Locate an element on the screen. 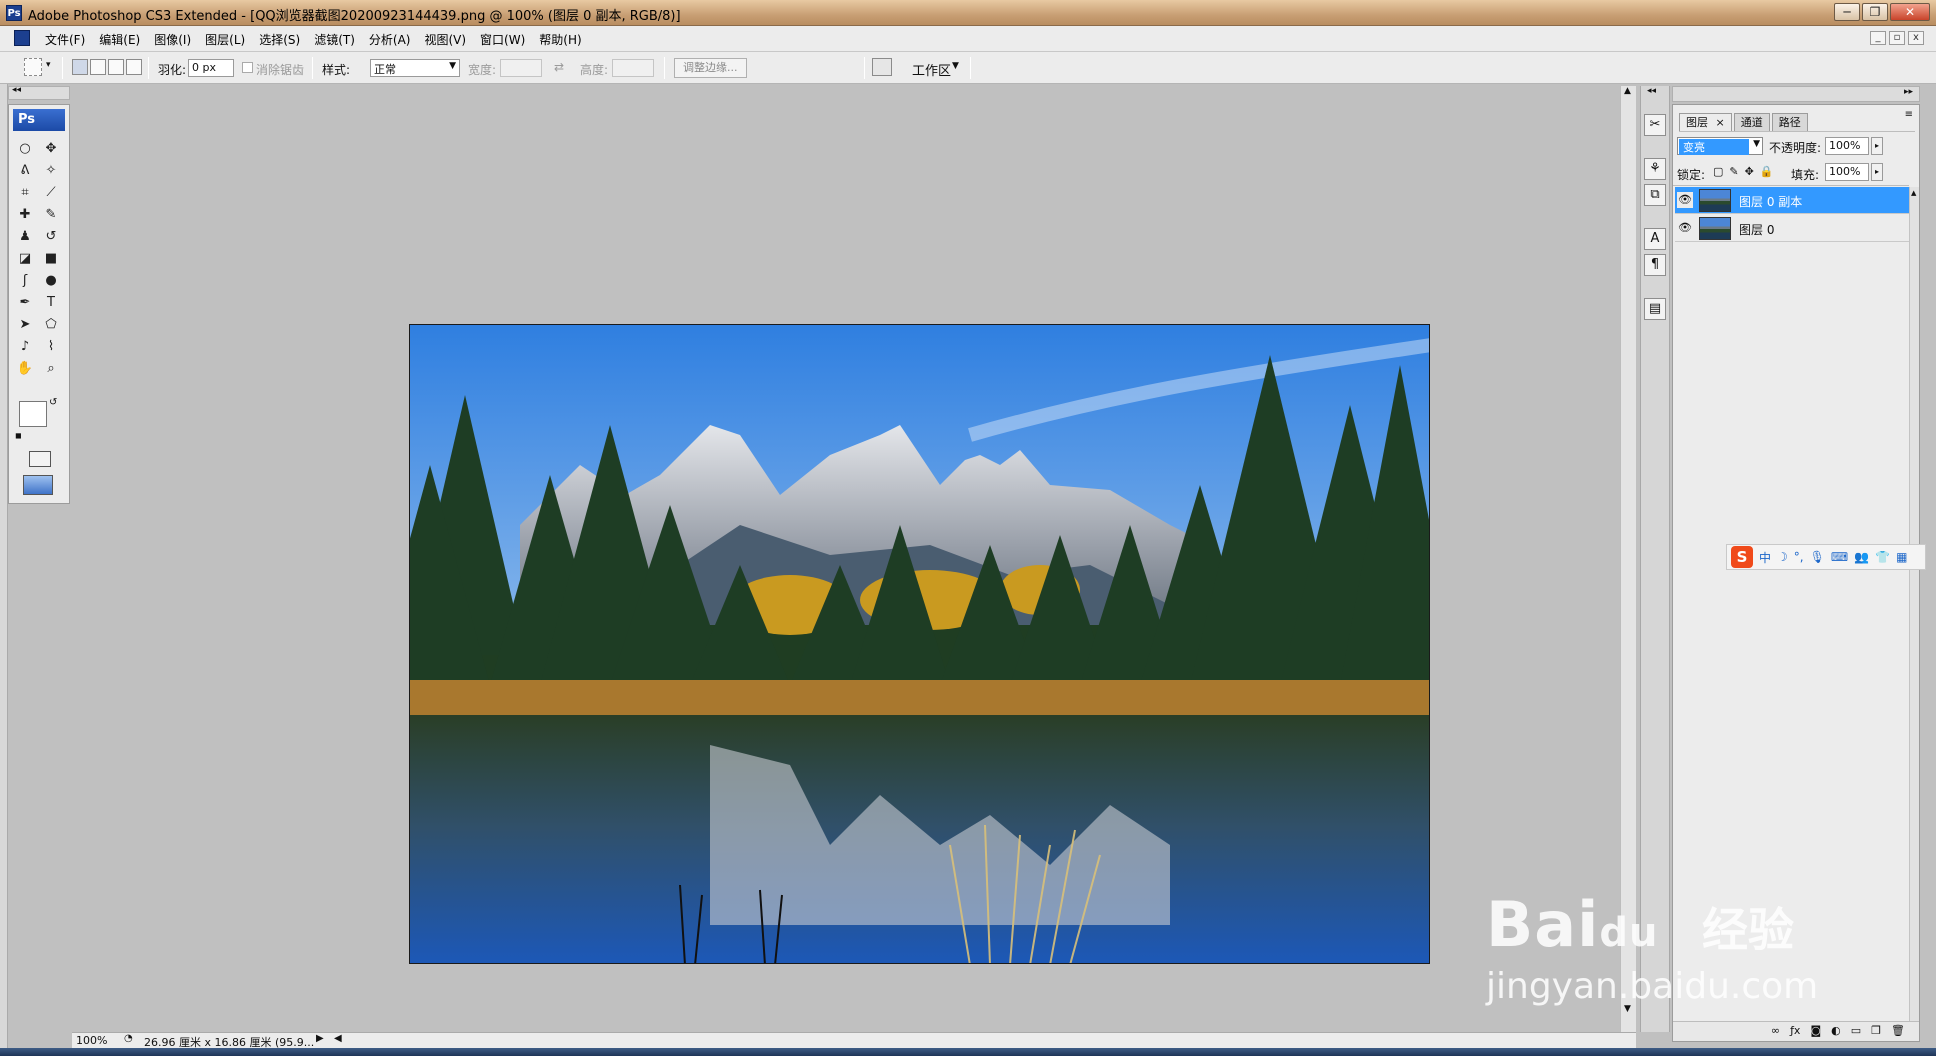  layer-comps-icon: ▤ is located at coordinates (1655, 309).